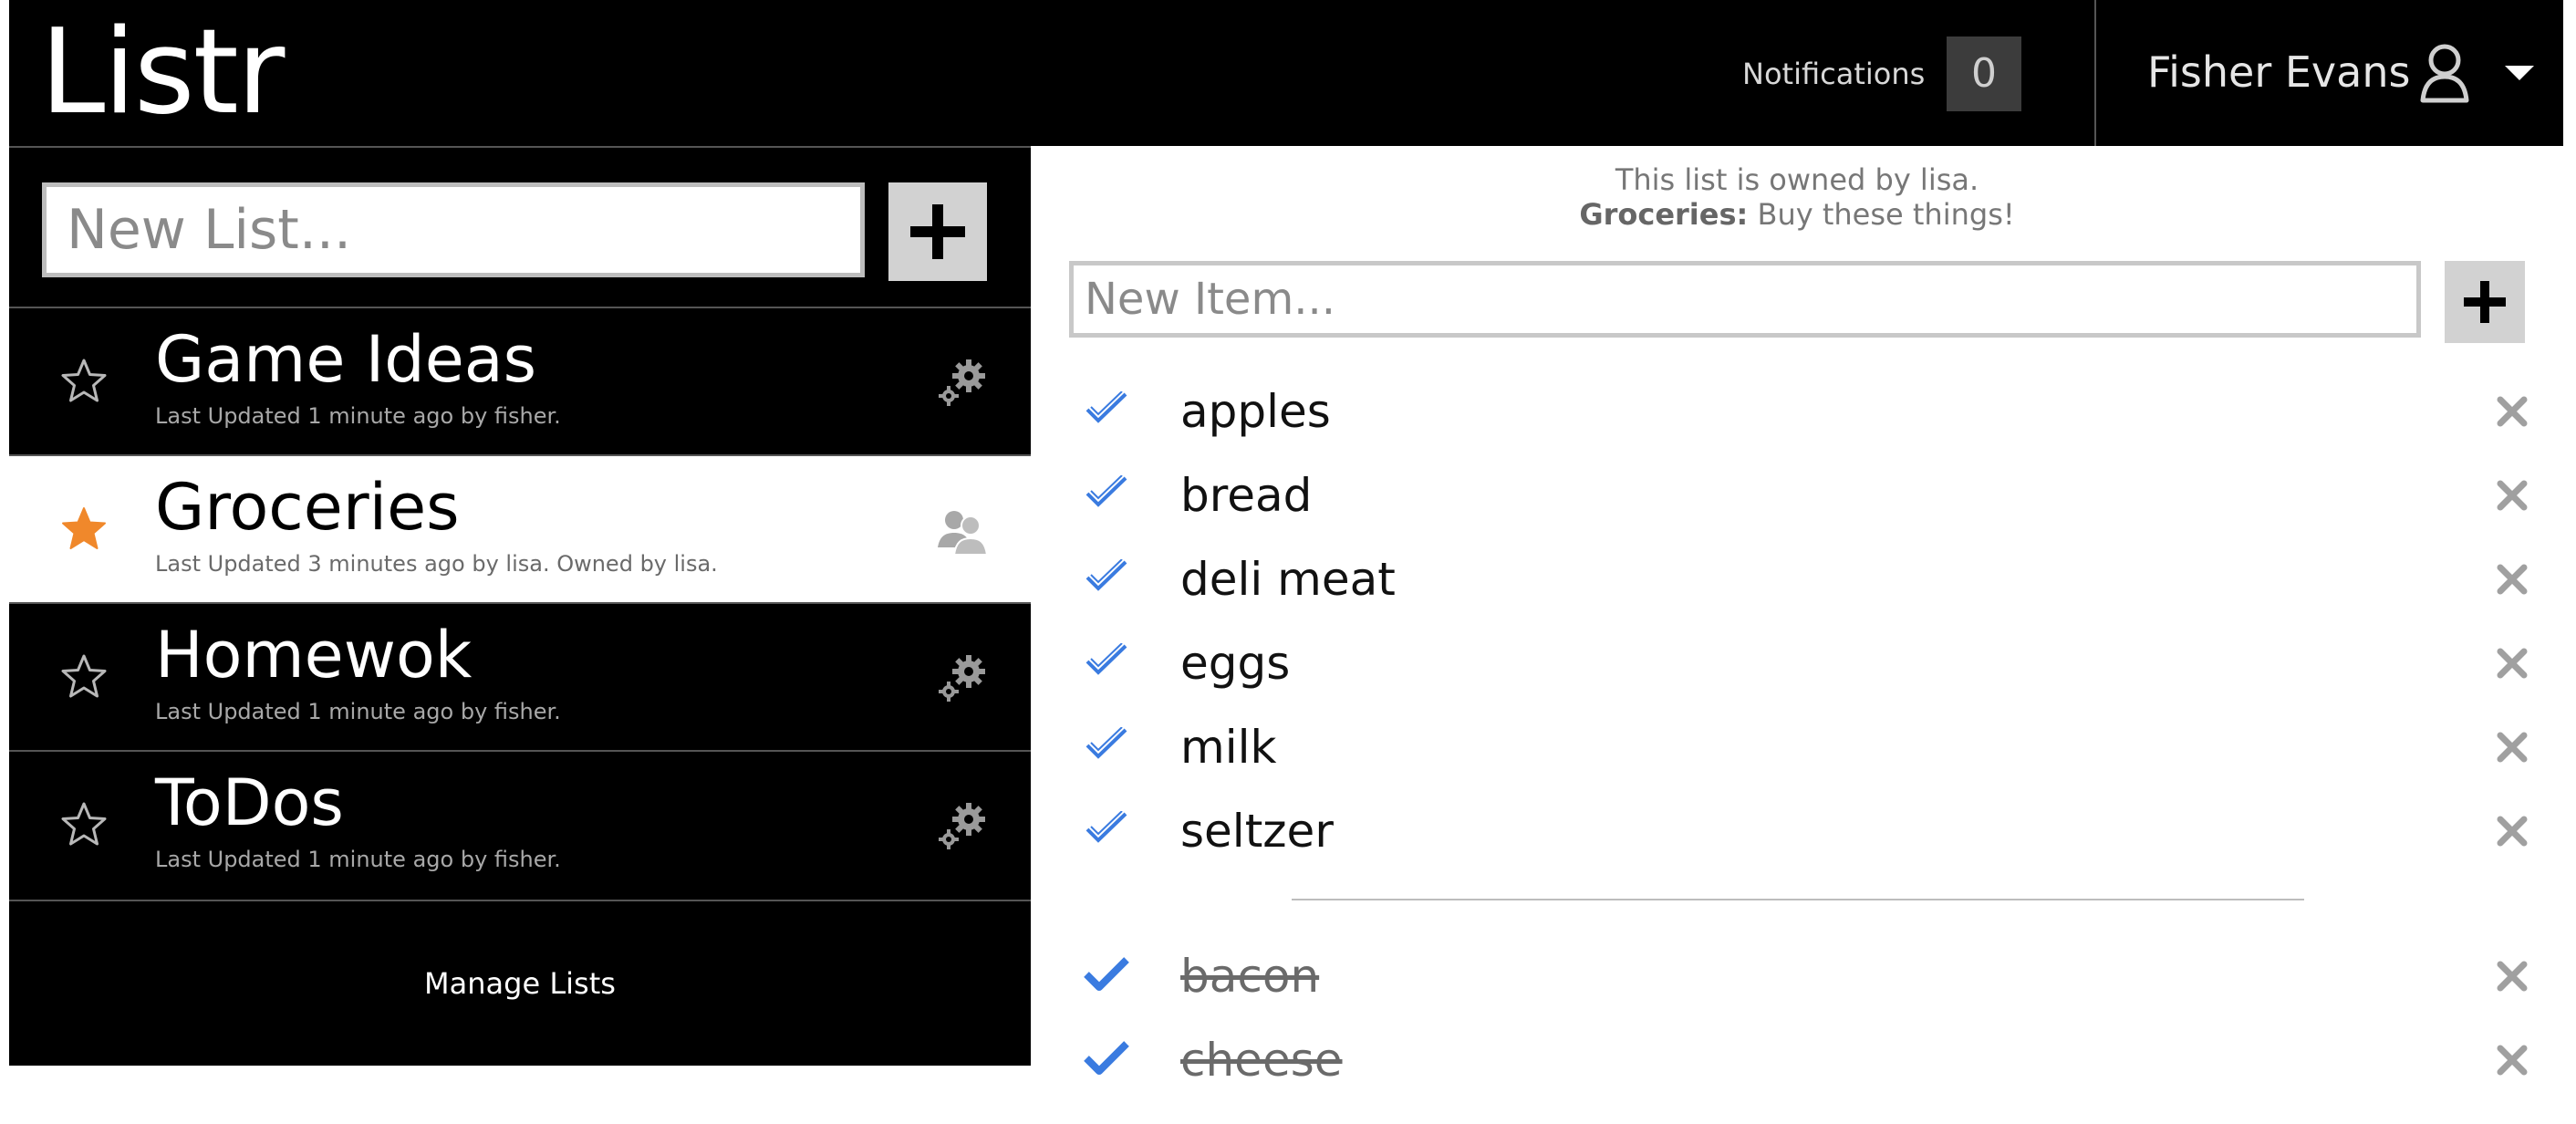 The height and width of the screenshot is (1124, 2576). I want to click on new-item-input, so click(1745, 299).